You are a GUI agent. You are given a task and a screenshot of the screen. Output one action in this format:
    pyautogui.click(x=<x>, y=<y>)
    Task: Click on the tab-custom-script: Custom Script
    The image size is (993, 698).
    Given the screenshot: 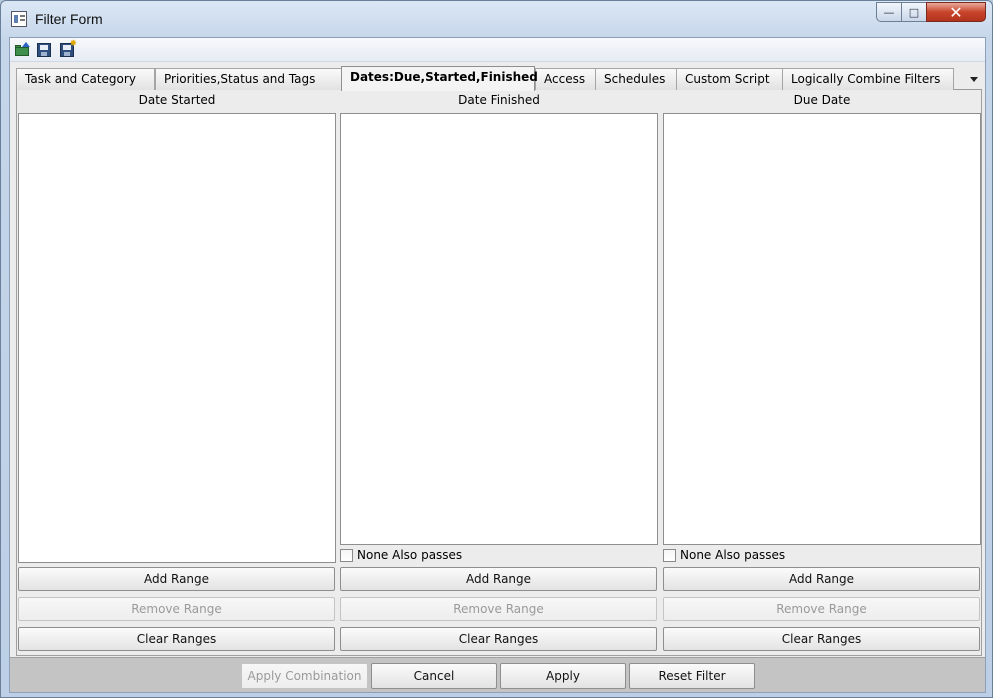 What is the action you would take?
    pyautogui.click(x=729, y=79)
    